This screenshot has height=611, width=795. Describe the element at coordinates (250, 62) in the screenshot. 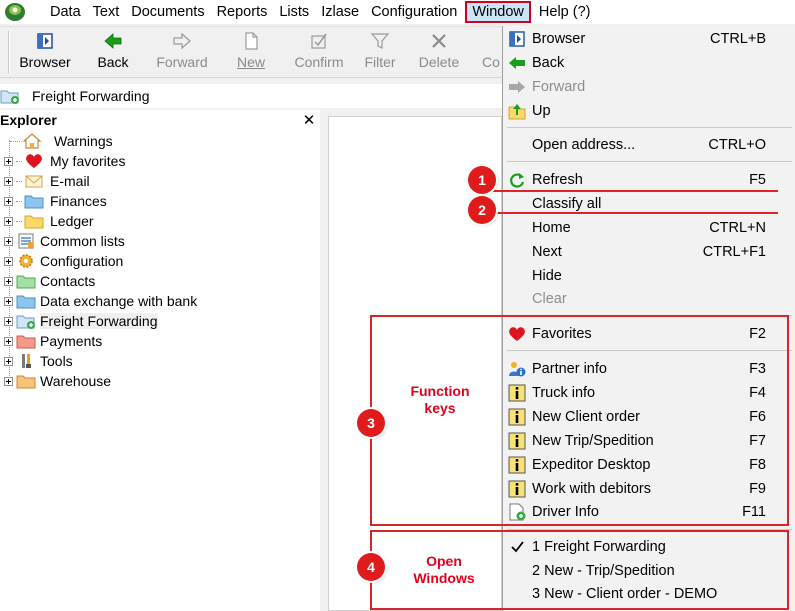

I see `new-button-label: New` at that location.